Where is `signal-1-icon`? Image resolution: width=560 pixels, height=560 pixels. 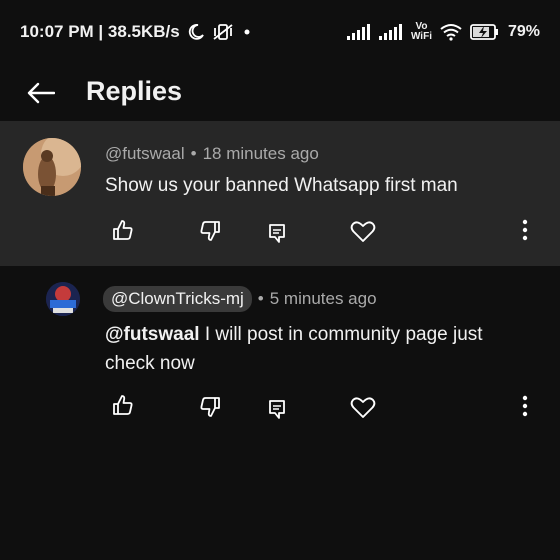 signal-1-icon is located at coordinates (358, 32).